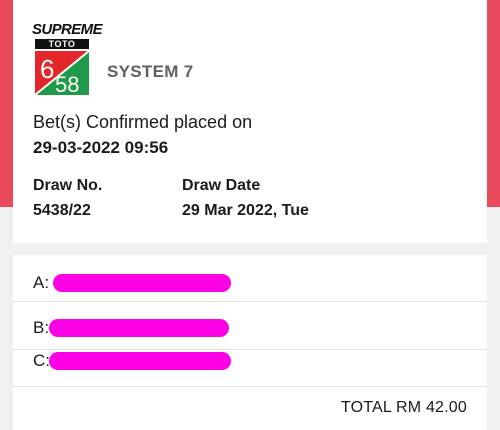 Image resolution: width=500 pixels, height=430 pixels. I want to click on bet-row-b: B:, so click(250, 327).